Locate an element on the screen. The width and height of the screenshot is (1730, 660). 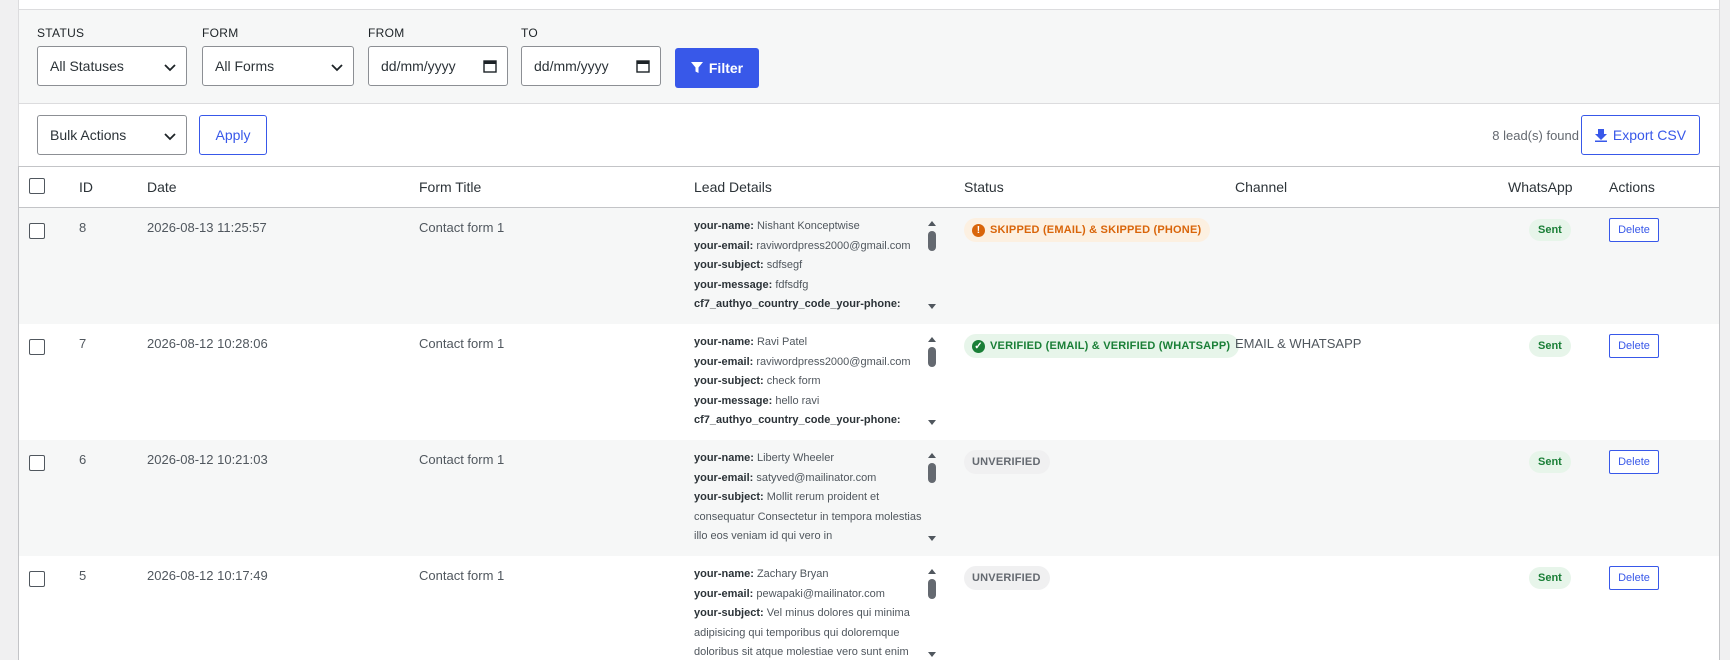
lead-detail-value: sdfsegf is located at coordinates (783, 265).